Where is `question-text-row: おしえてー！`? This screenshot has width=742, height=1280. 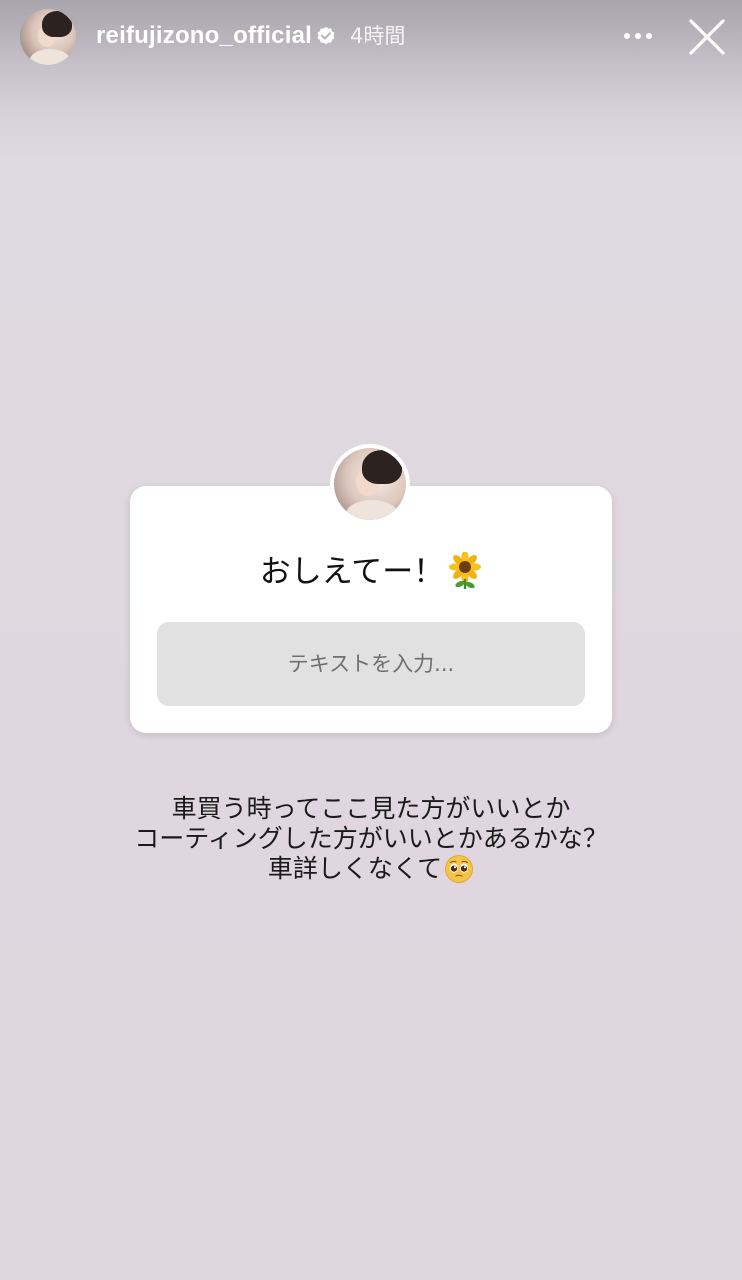 question-text-row: おしえてー！ is located at coordinates (371, 572).